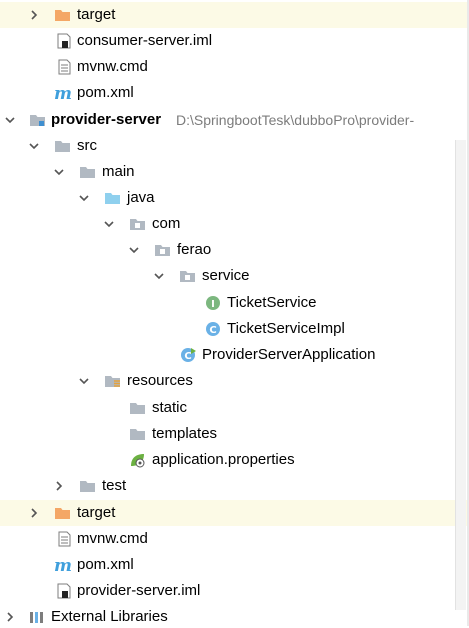  What do you see at coordinates (185, 433) in the screenshot?
I see `tree-item-label: templates` at bounding box center [185, 433].